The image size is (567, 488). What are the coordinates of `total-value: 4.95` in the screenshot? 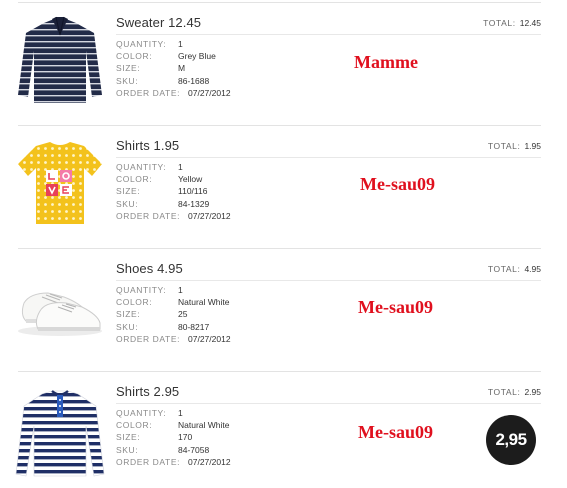 It's located at (532, 269).